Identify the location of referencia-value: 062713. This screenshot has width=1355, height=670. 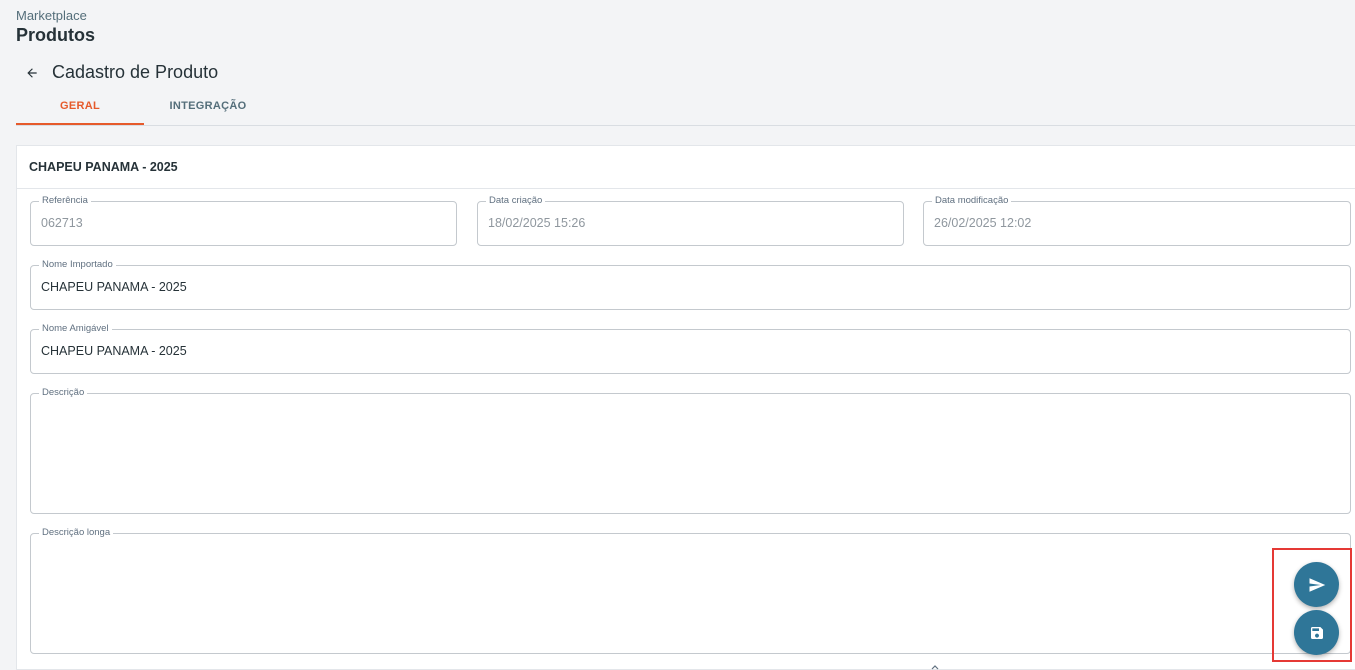
(62, 223).